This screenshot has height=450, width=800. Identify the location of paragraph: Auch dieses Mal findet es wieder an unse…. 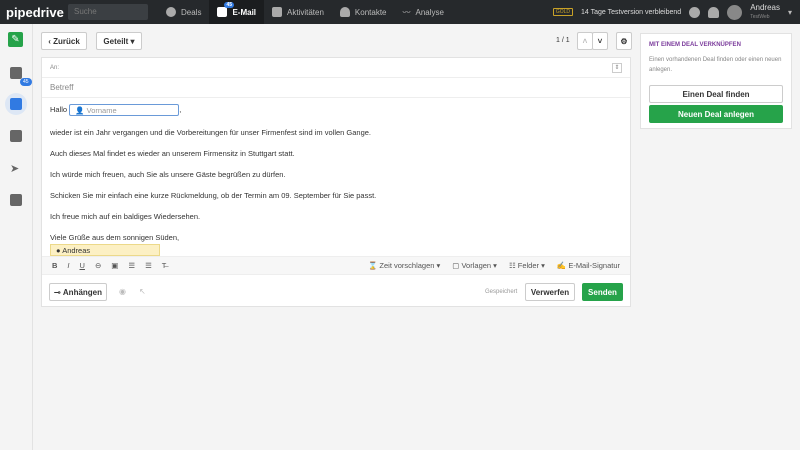
(172, 153).